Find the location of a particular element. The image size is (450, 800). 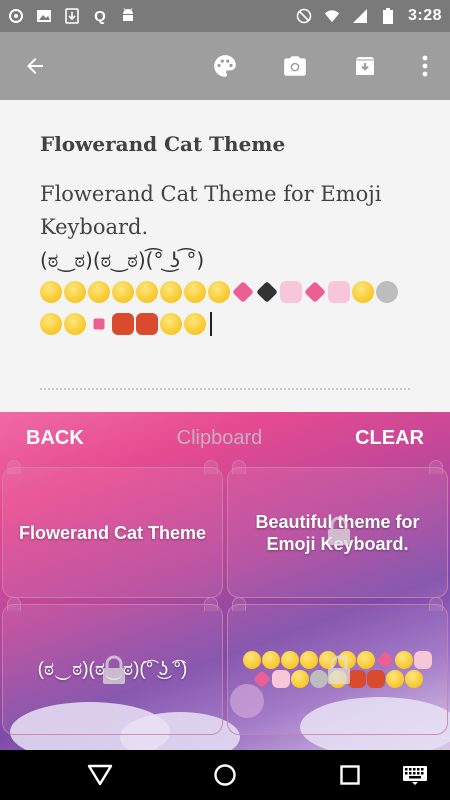

android-icon is located at coordinates (128, 16).